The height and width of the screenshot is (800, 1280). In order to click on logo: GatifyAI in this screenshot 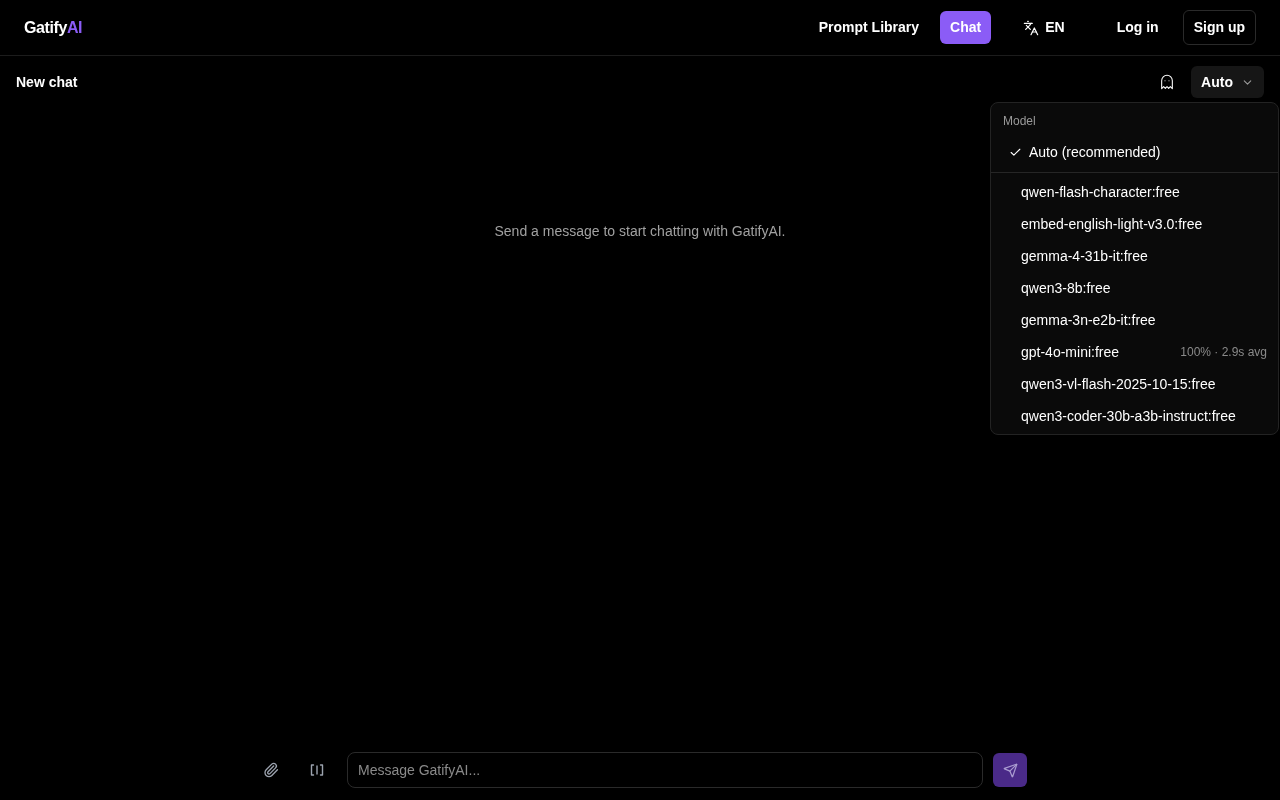, I will do `click(53, 27)`.